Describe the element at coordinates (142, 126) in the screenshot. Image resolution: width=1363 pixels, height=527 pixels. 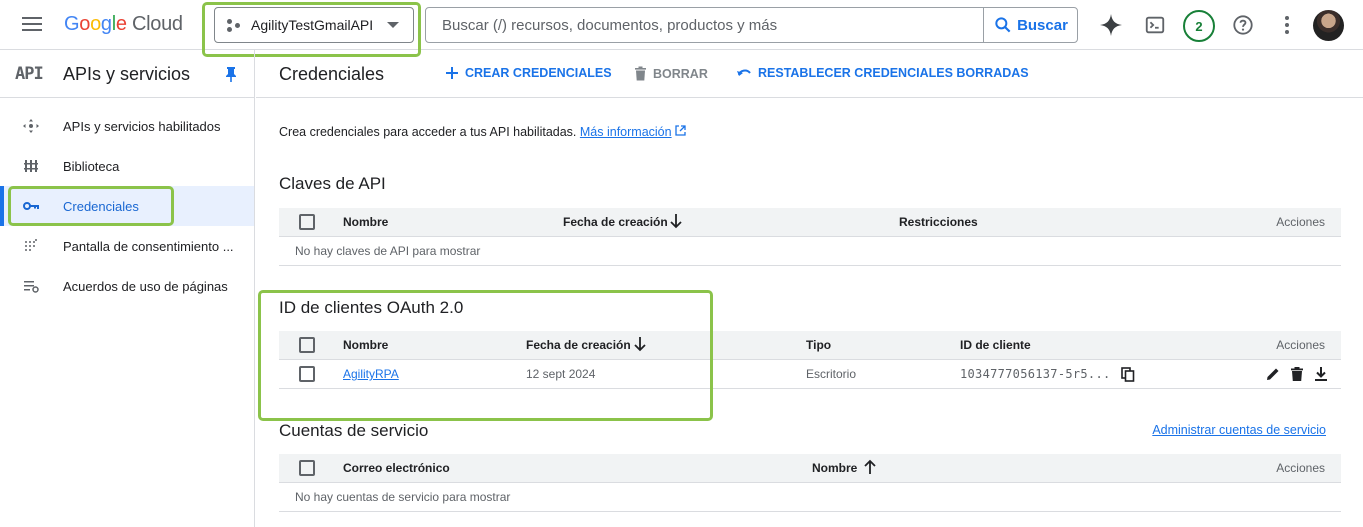
I see `sidebar-item-label: APIs y servicios habilitados` at that location.